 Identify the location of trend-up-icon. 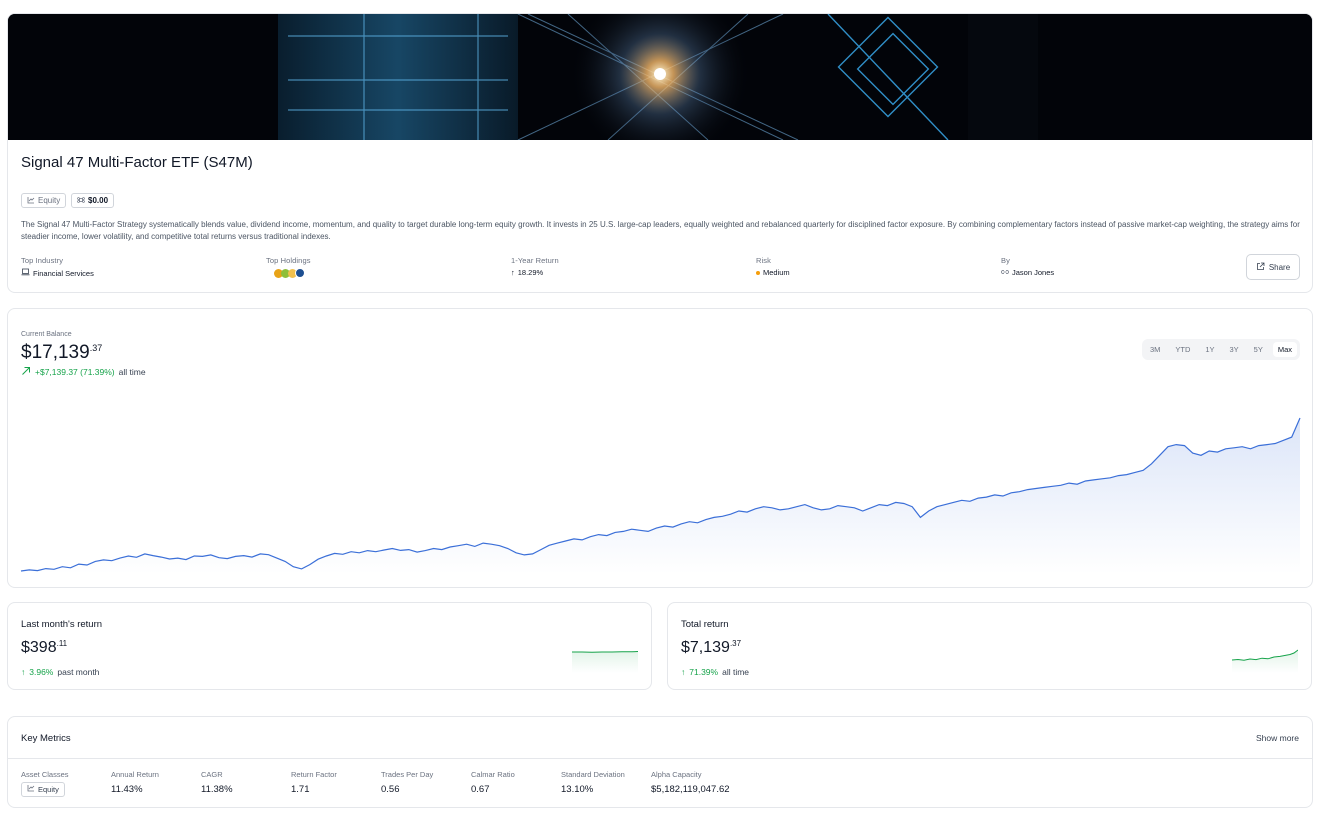
(26, 372).